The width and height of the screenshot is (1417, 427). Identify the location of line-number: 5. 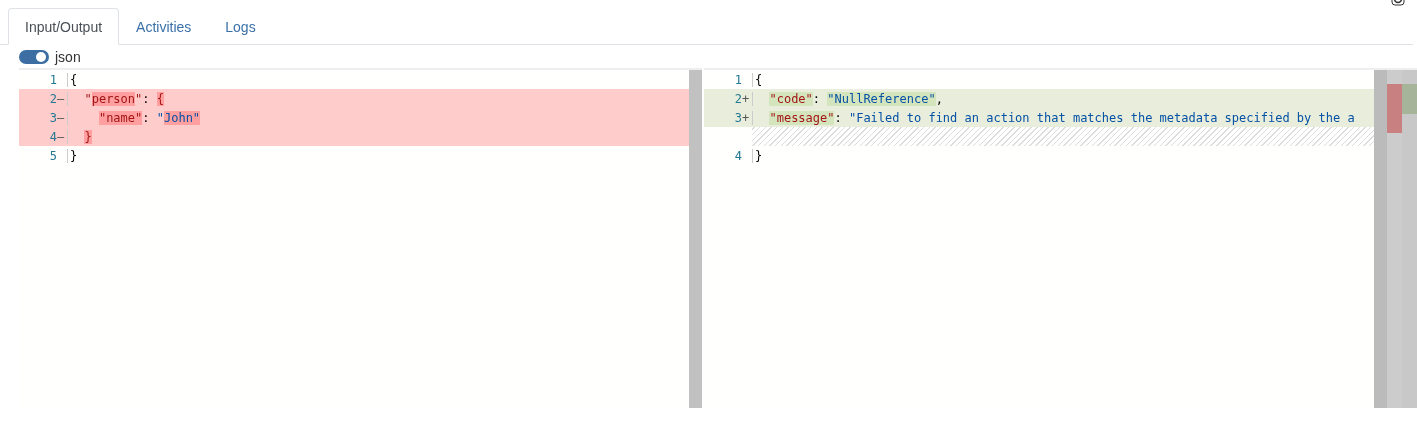
(52, 155).